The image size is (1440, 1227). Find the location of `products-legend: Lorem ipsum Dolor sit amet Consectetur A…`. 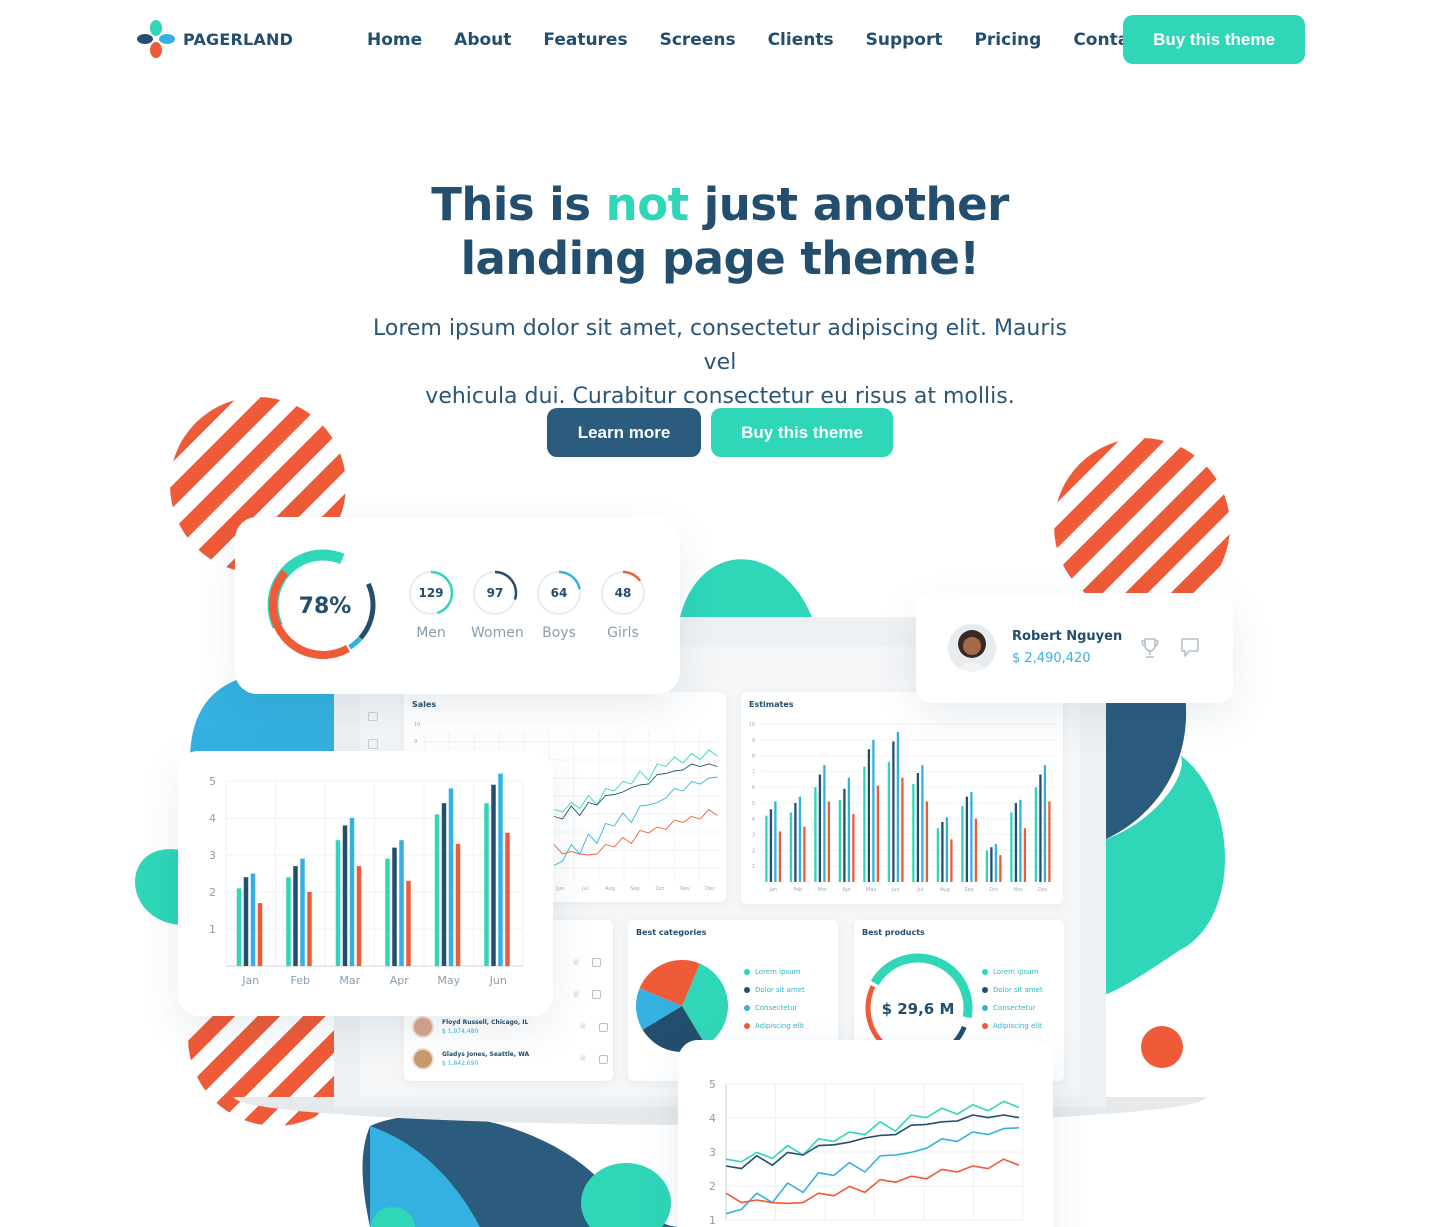

products-legend: Lorem ipsum Dolor sit amet Consectetur A… is located at coordinates (1012, 1004).